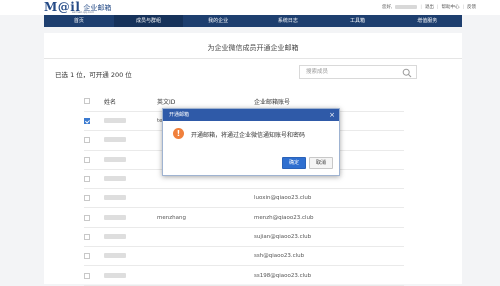 Image resolution: width=500 pixels, height=286 pixels. I want to click on nav-item-my-company: 我的企业, so click(218, 21).